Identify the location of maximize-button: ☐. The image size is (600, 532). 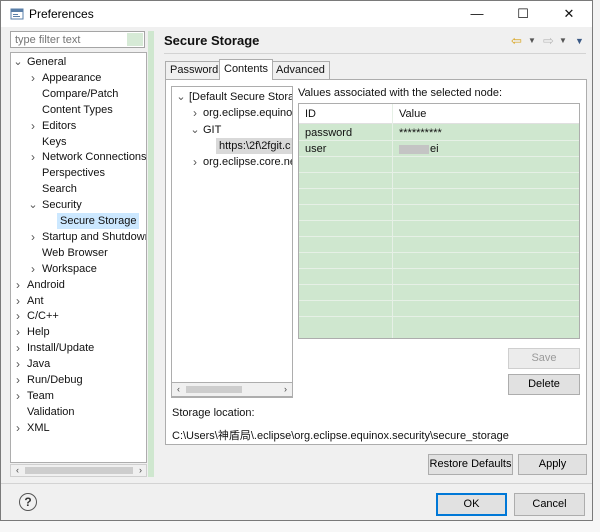
(523, 14).